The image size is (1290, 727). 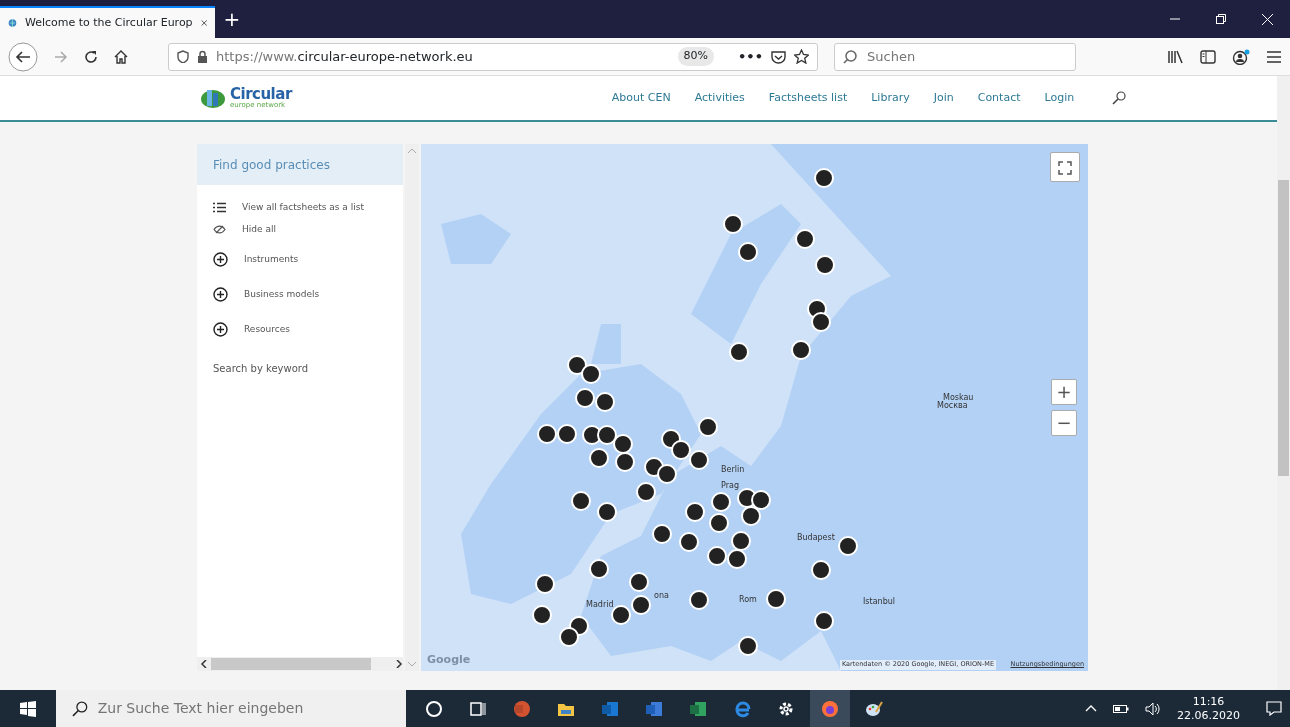 I want to click on star-icon, so click(x=801, y=56).